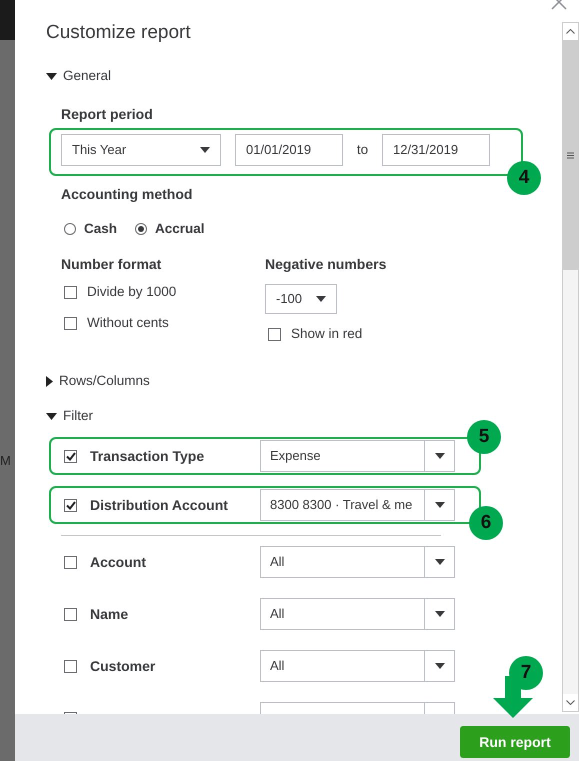  Describe the element at coordinates (148, 456) in the screenshot. I see `filter-label: Transaction Type` at that location.